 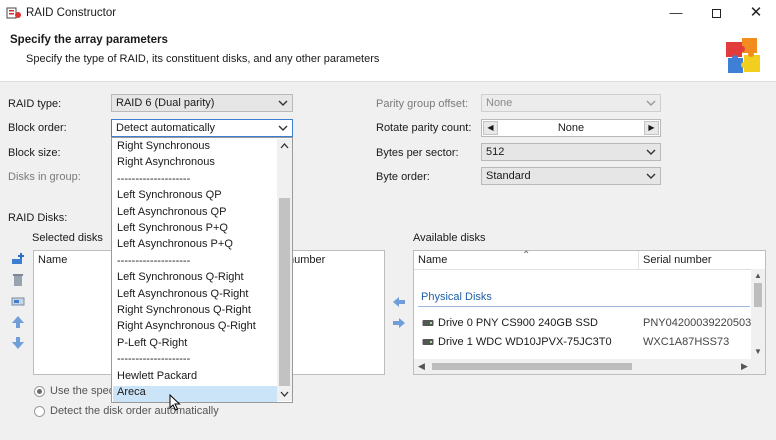 I want to click on use-specified-label: Use the speci, so click(x=83, y=391).